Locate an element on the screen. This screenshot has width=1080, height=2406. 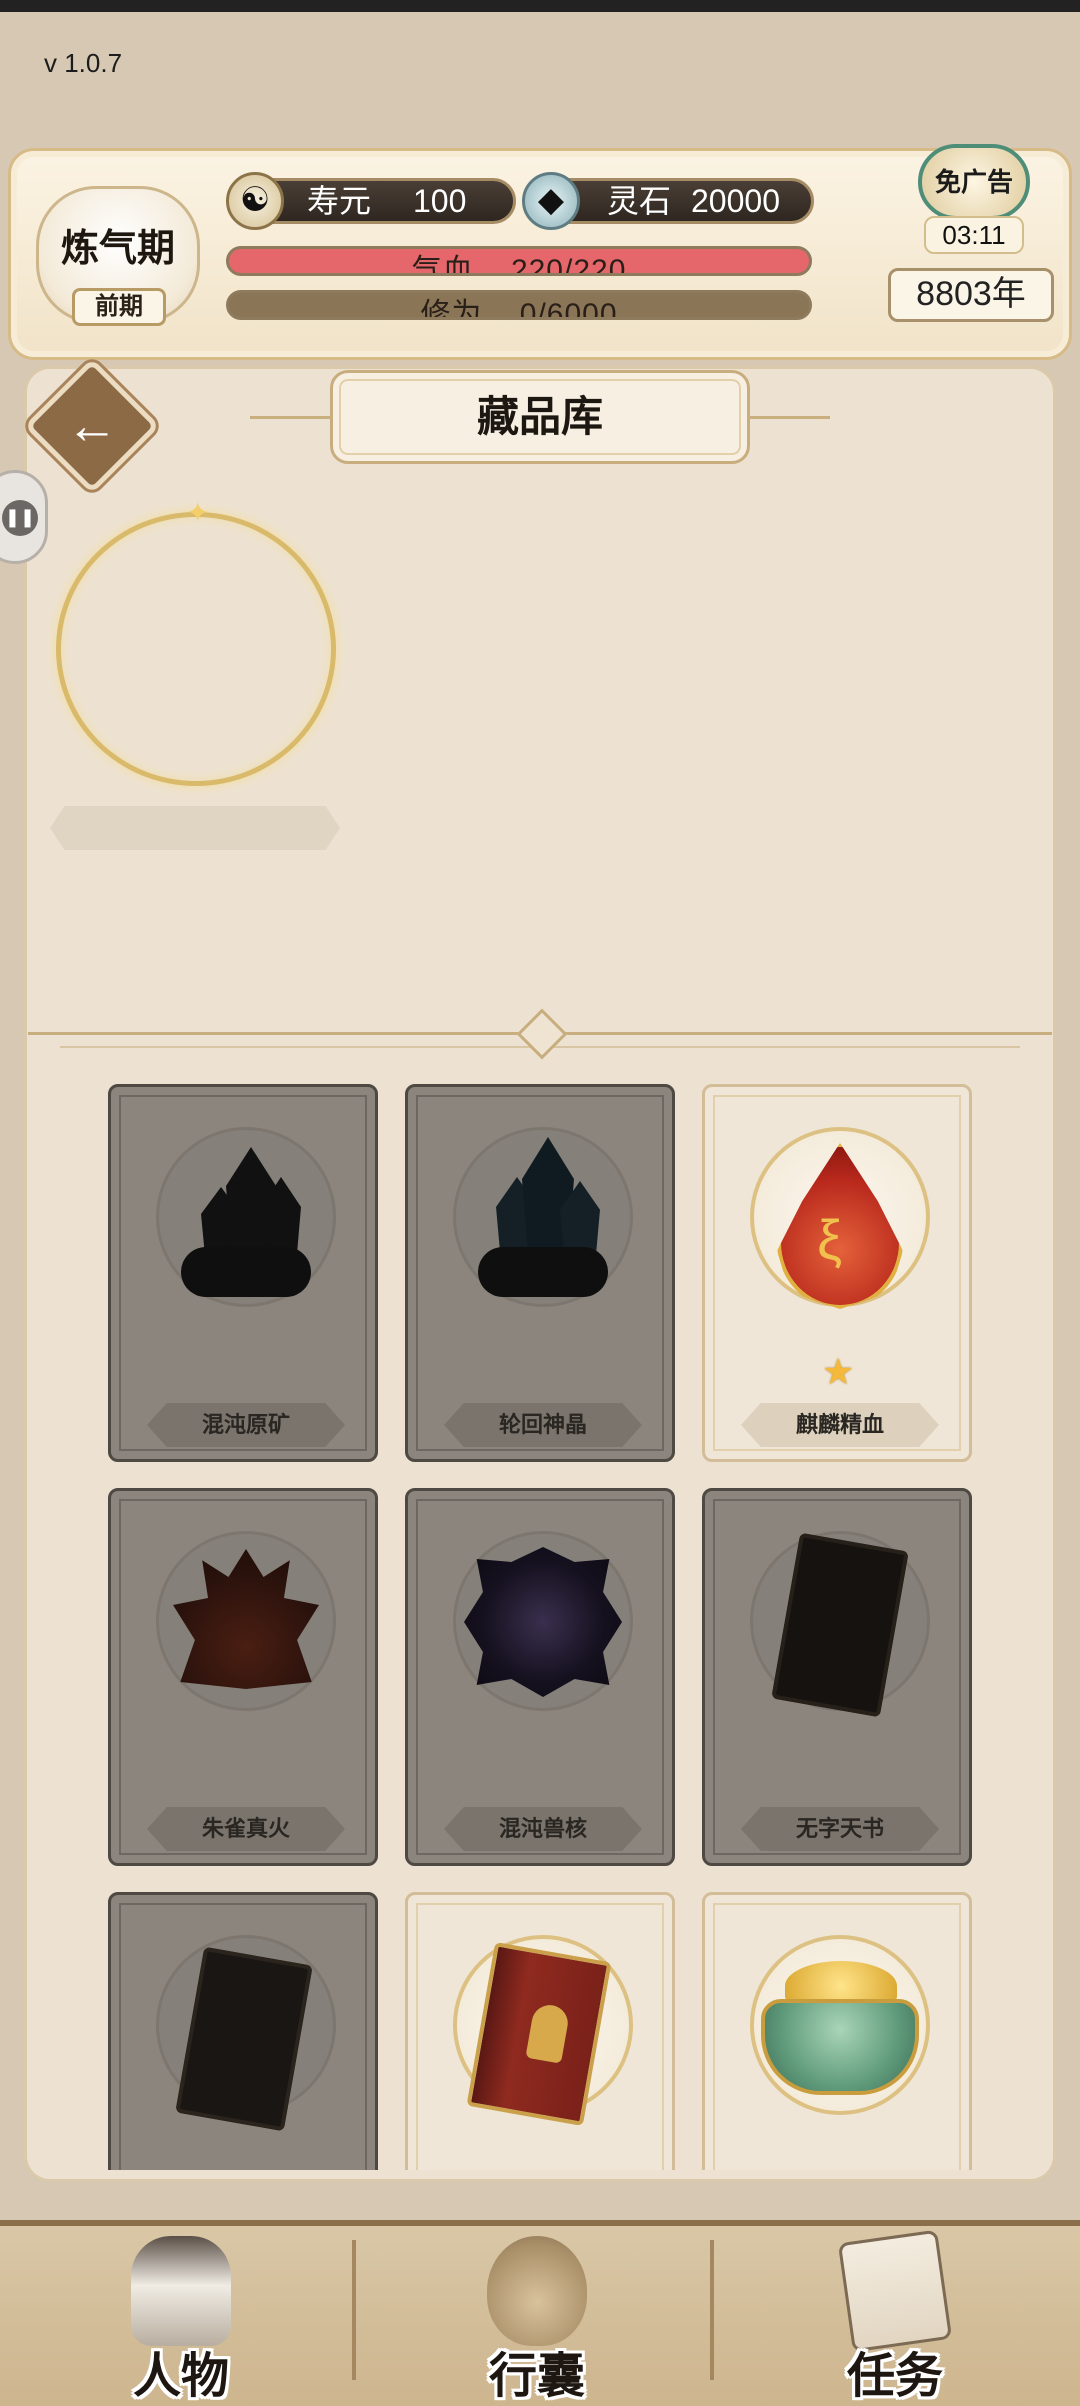
nav-tasks: 任务 is located at coordinates (895, 2316).